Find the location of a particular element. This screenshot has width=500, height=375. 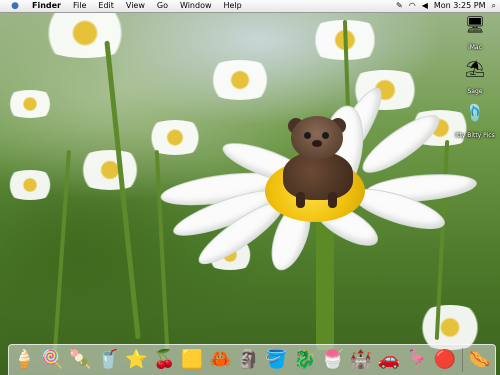

hot-dog-icon: 🌭 is located at coordinates (480, 360).